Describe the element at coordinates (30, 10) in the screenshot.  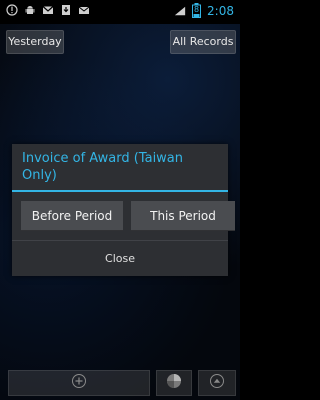
I see `android-icon` at that location.